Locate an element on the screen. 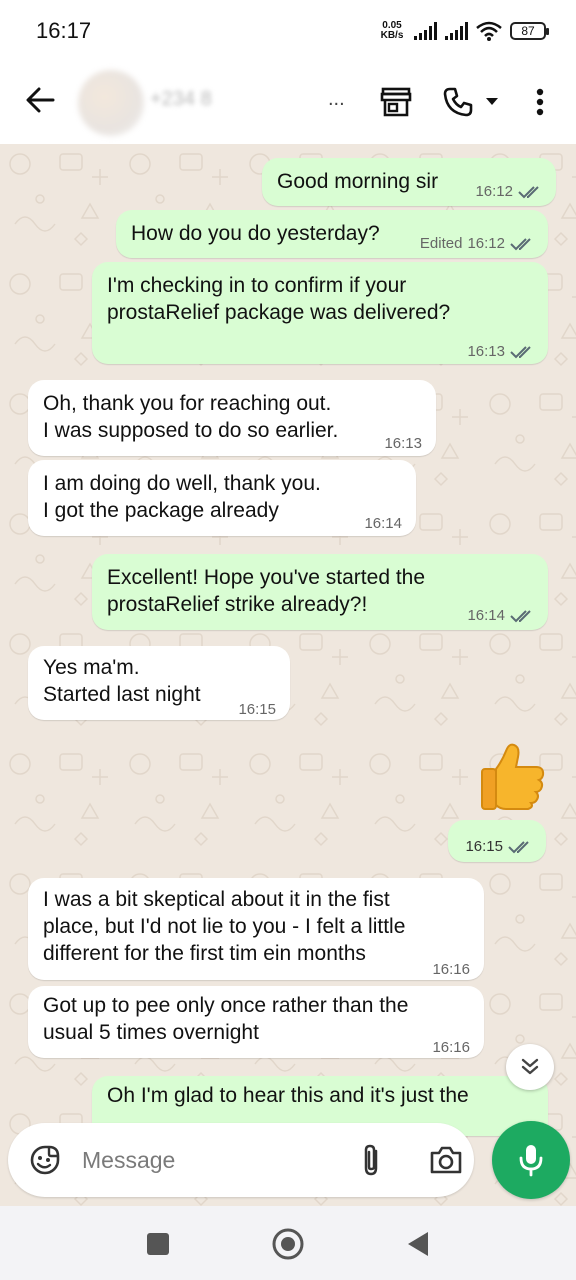  back-arrow-icon is located at coordinates (40, 100).